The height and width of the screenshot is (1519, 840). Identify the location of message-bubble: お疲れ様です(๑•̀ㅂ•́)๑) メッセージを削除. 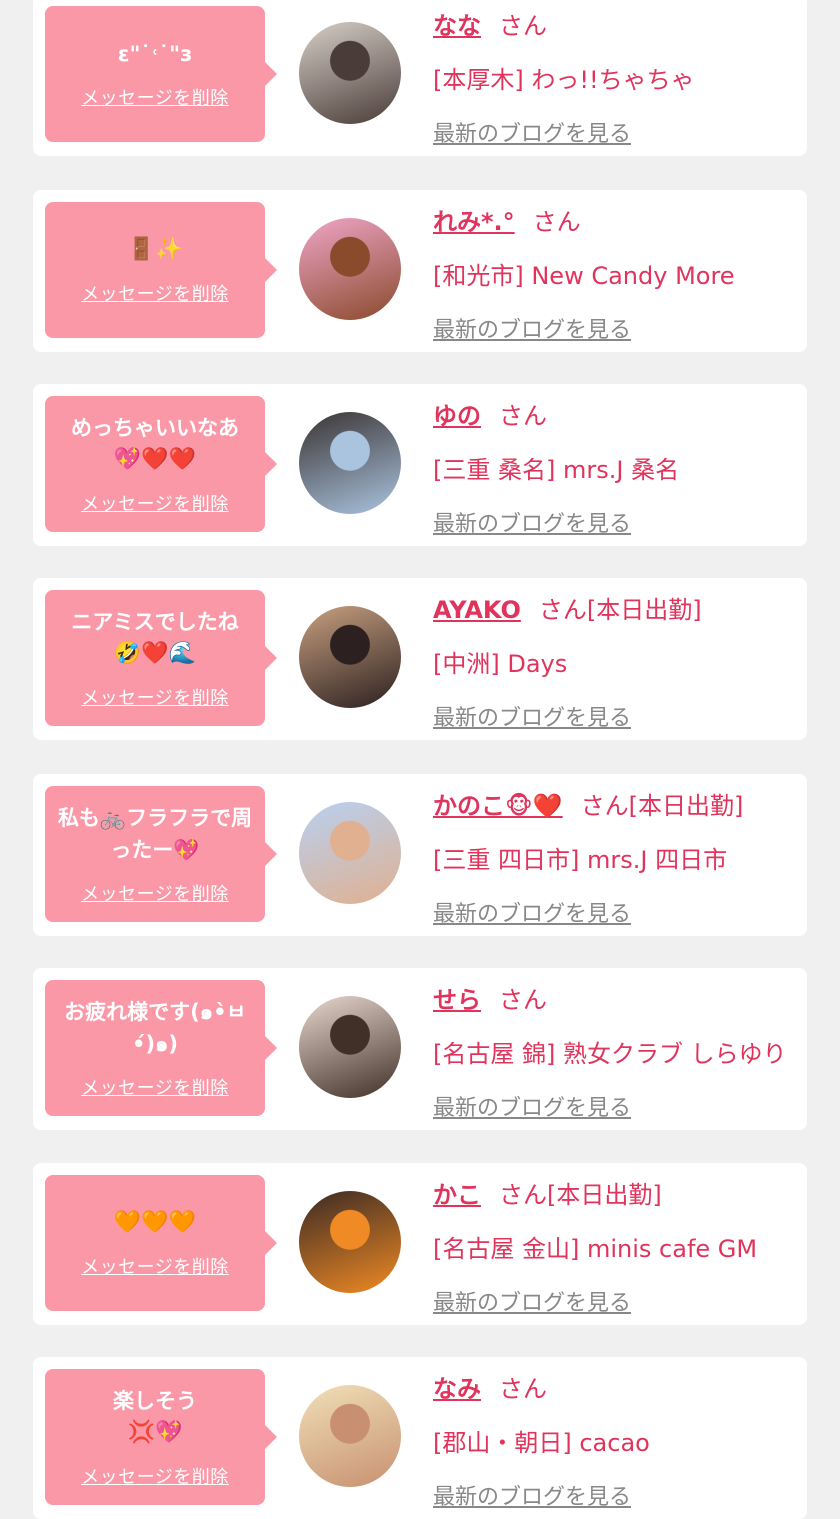
(161, 1048).